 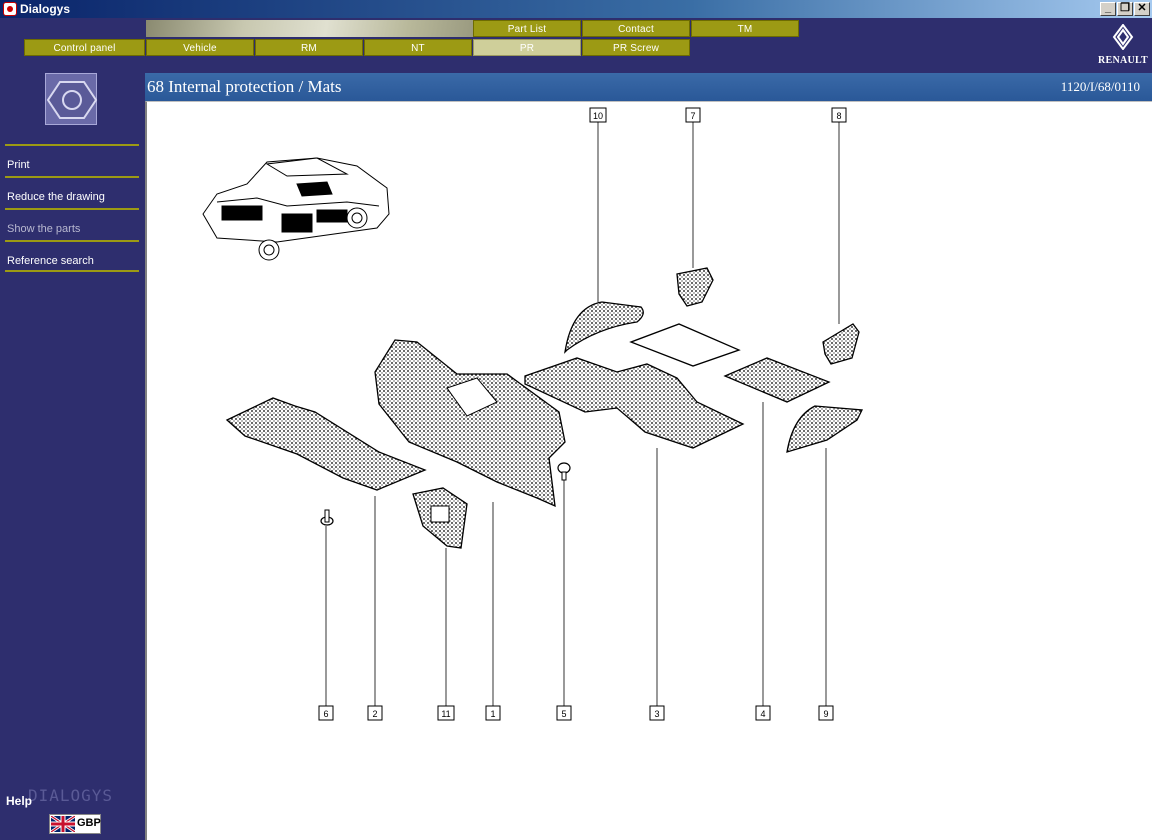 I want to click on callout-9: 9, so click(x=826, y=713).